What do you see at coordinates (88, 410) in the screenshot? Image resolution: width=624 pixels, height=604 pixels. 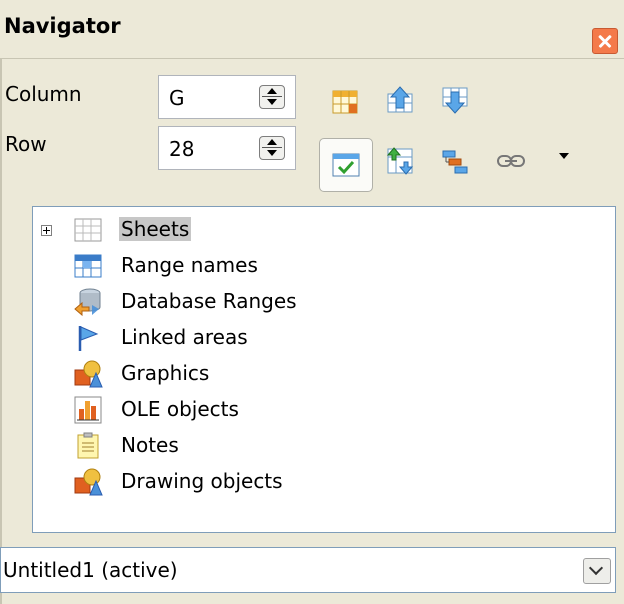 I see `ole-objects-icon` at bounding box center [88, 410].